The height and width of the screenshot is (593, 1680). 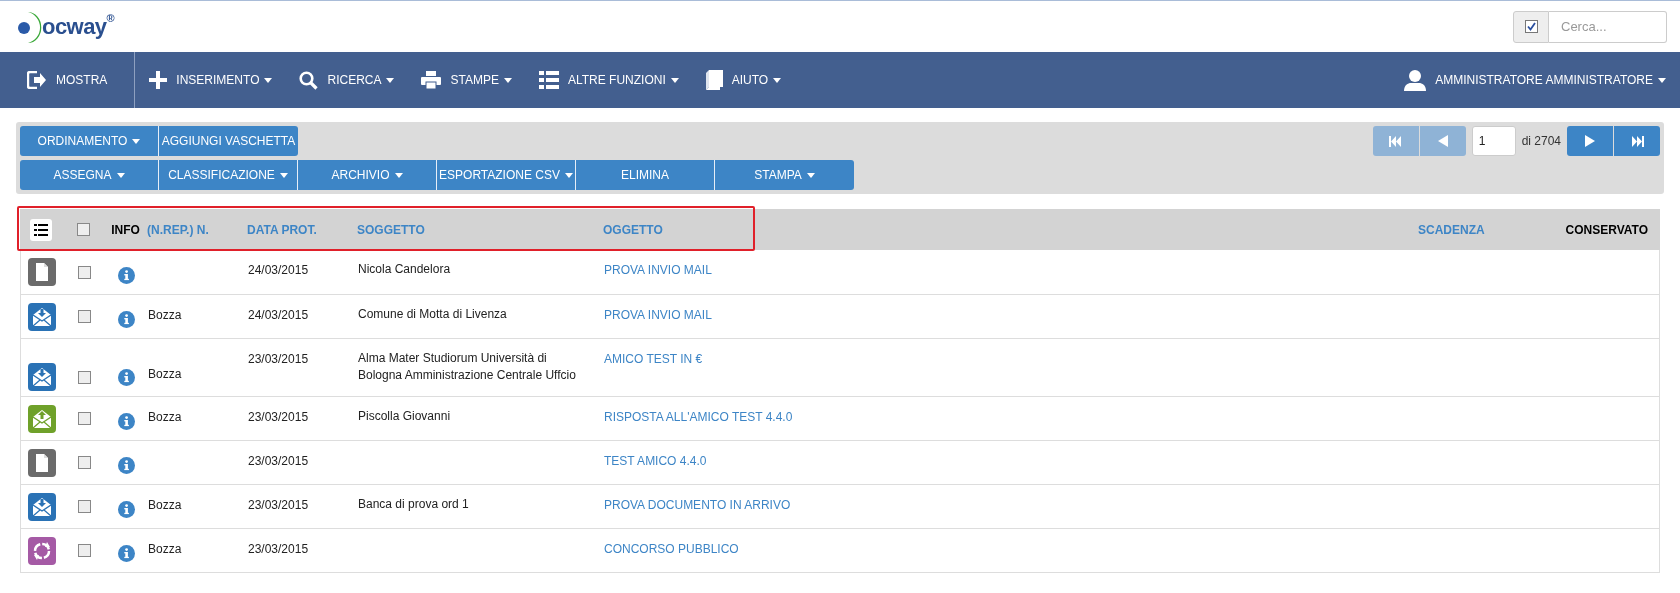 I want to click on column-header: SCADENZA, so click(x=1451, y=229).